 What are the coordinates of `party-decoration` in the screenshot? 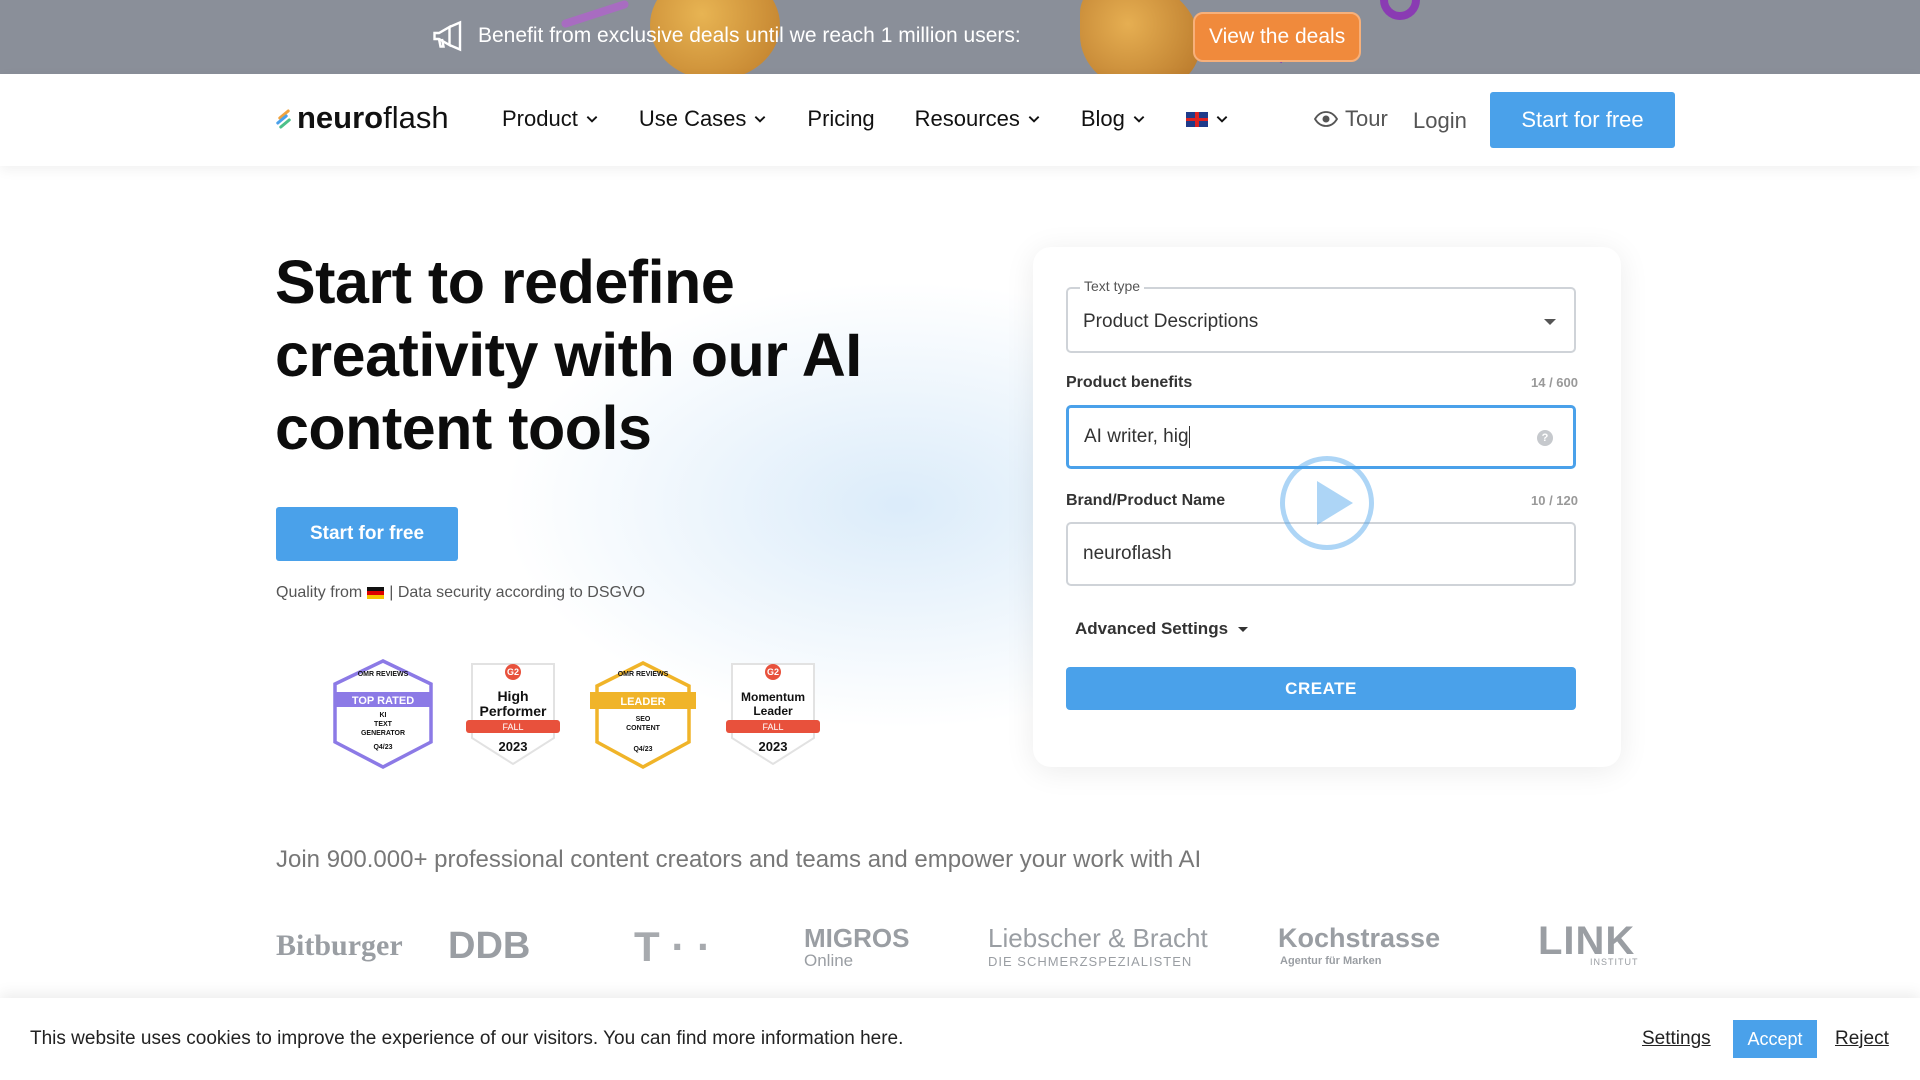 It's located at (1140, 37).